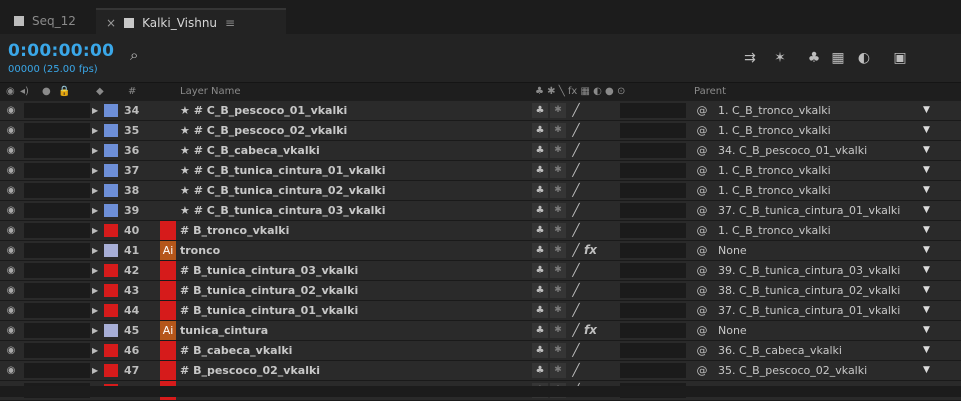 The height and width of the screenshot is (401, 961). Describe the element at coordinates (900, 58) in the screenshot. I see `graph-editor-icon: ▣` at that location.